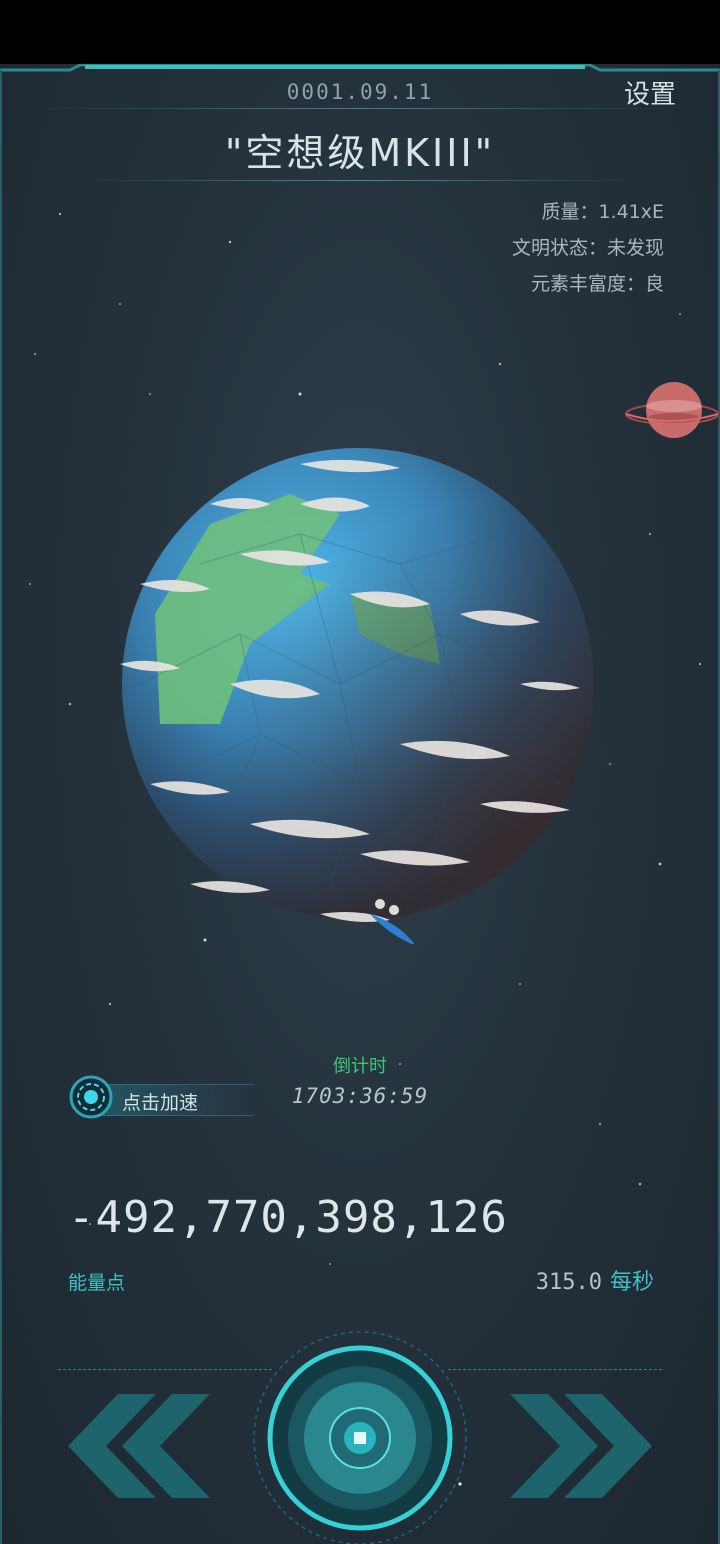 Image resolution: width=720 pixels, height=1544 pixels. Describe the element at coordinates (650, 92) in the screenshot. I see `settings-button: 设置` at that location.